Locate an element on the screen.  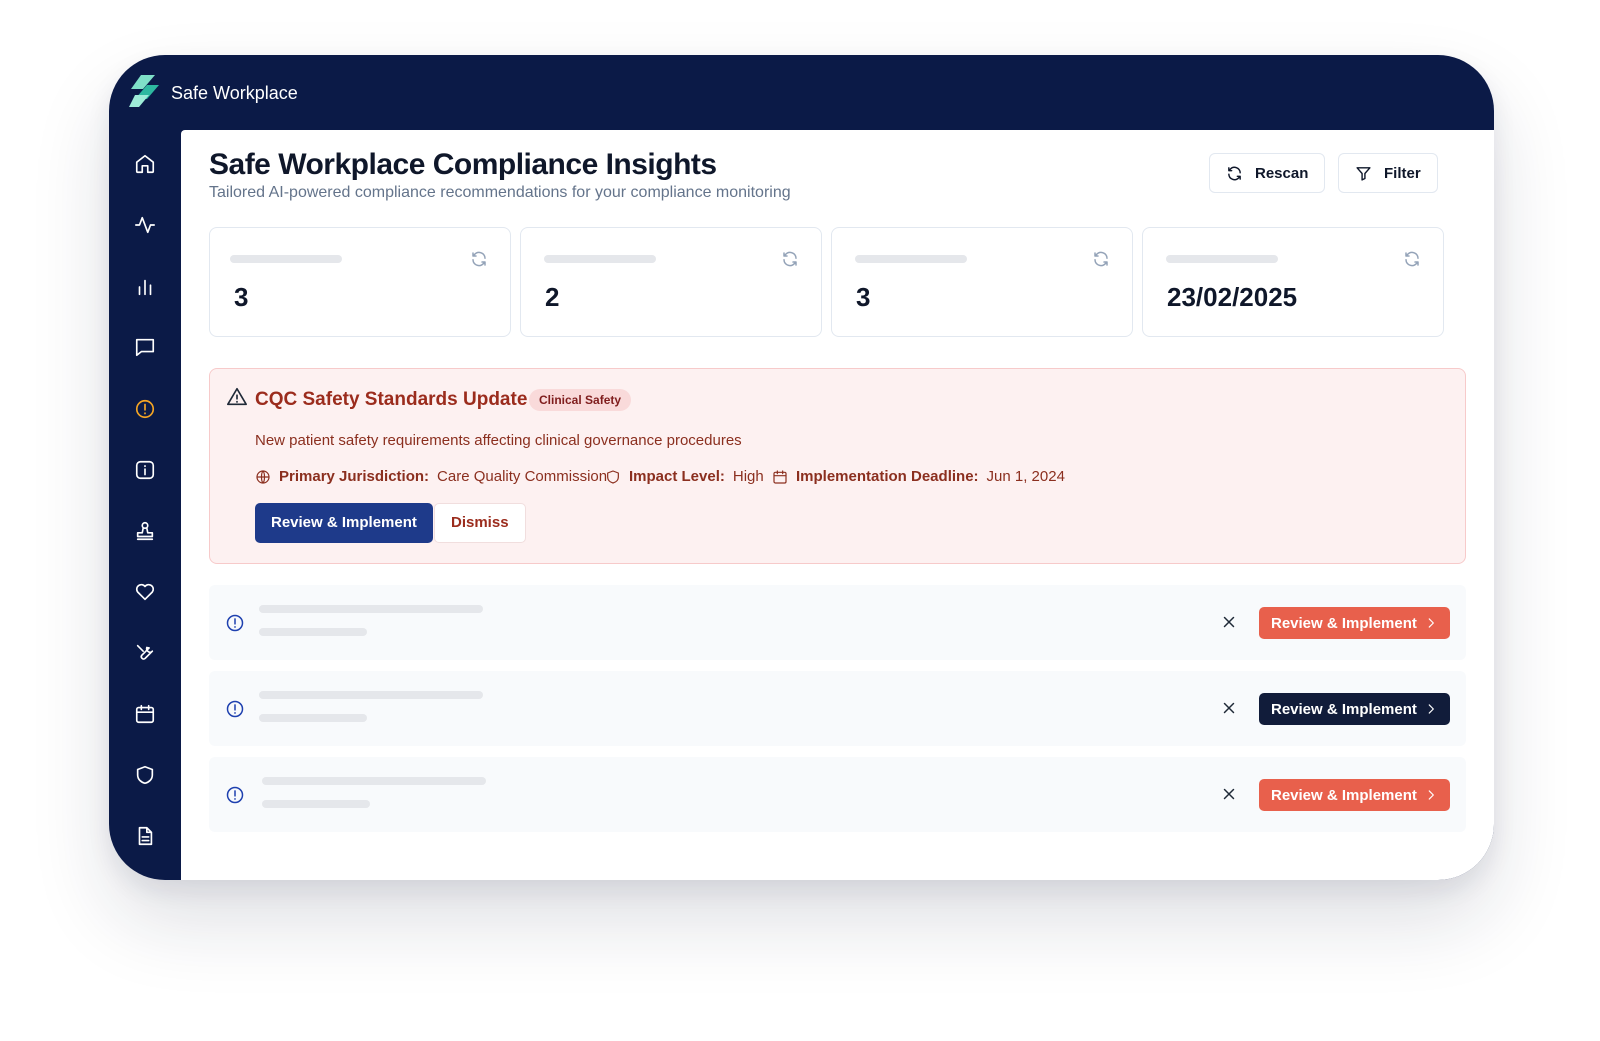
home-icon is located at coordinates (145, 164).